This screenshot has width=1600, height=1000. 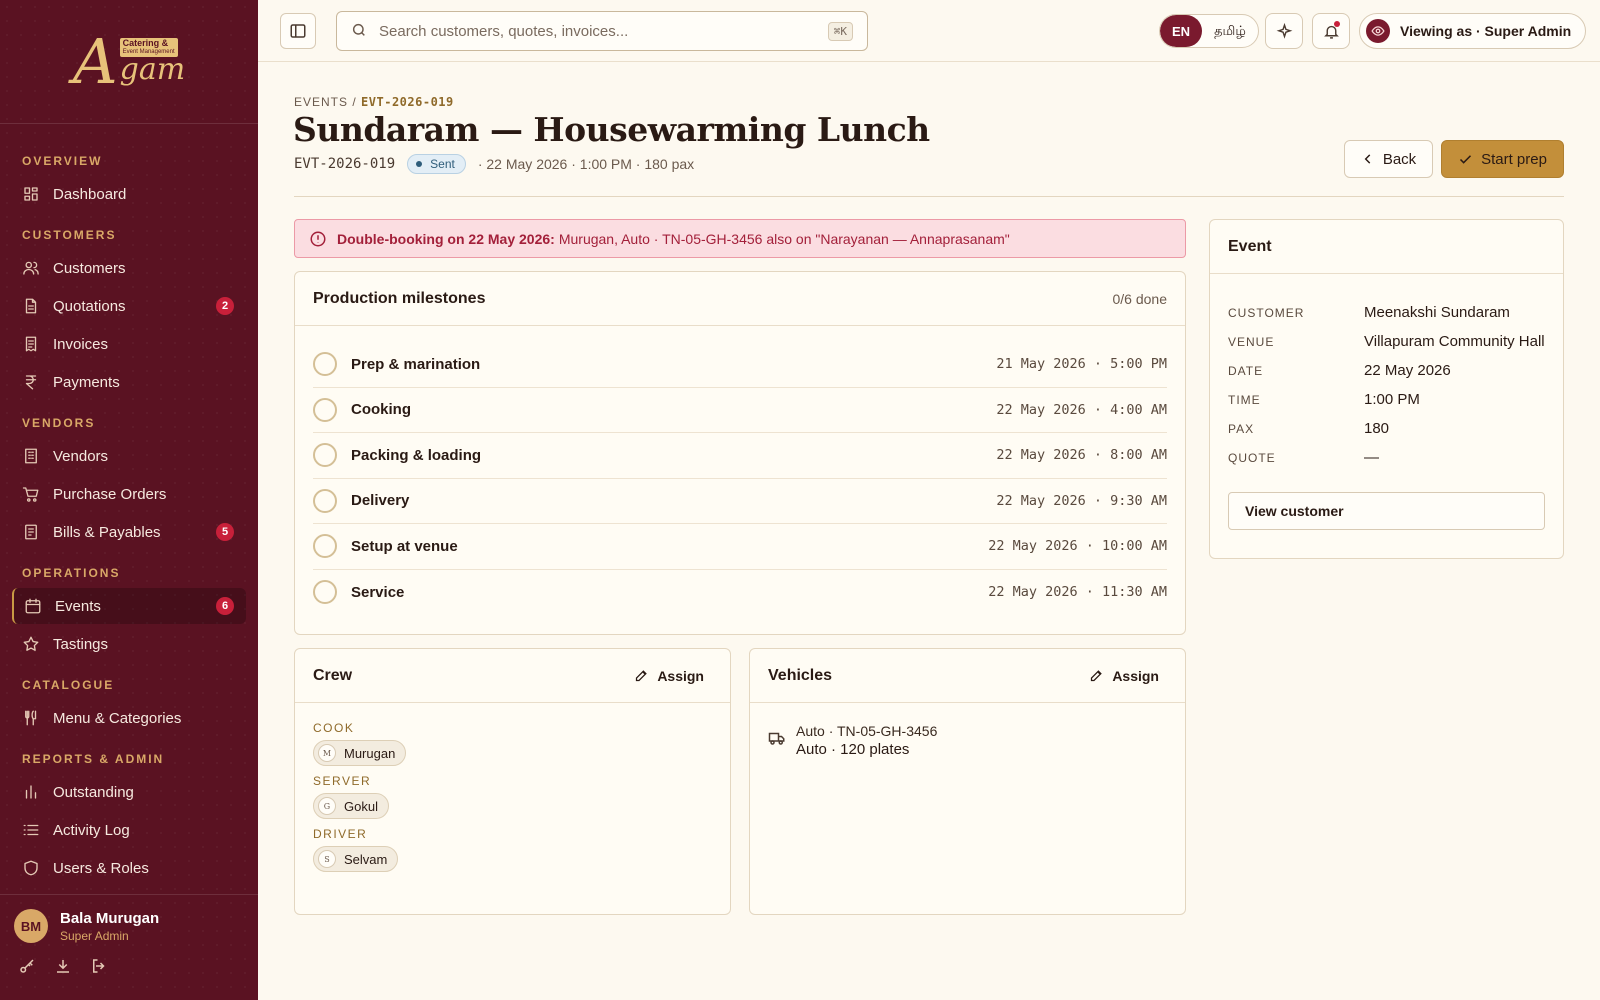 I want to click on eye-icon, so click(x=1378, y=31).